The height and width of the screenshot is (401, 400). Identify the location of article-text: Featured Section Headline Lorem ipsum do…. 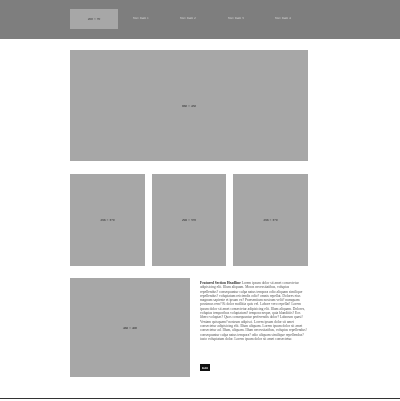
(254, 311).